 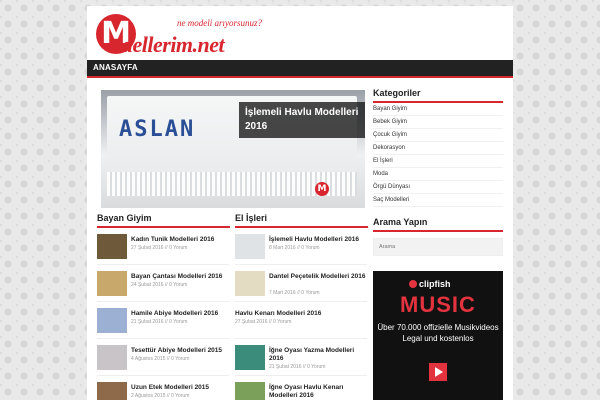 What do you see at coordinates (438, 148) in the screenshot?
I see `category-link: Dekorasyon` at bounding box center [438, 148].